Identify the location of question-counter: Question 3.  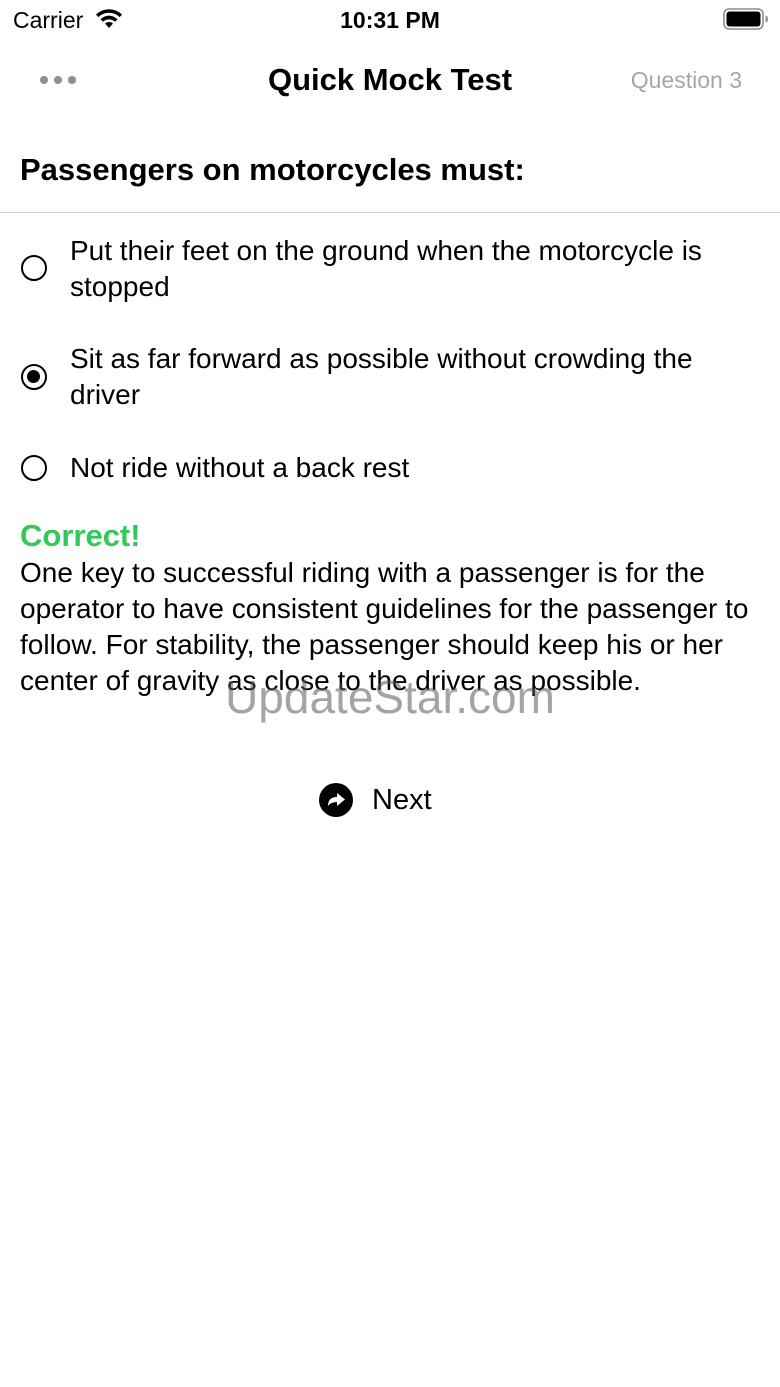
(686, 80).